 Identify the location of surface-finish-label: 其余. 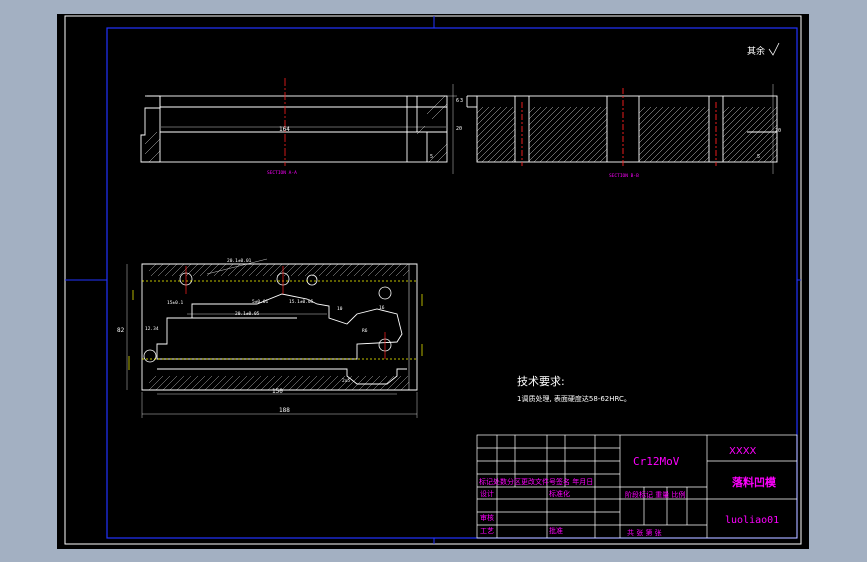
(756, 51).